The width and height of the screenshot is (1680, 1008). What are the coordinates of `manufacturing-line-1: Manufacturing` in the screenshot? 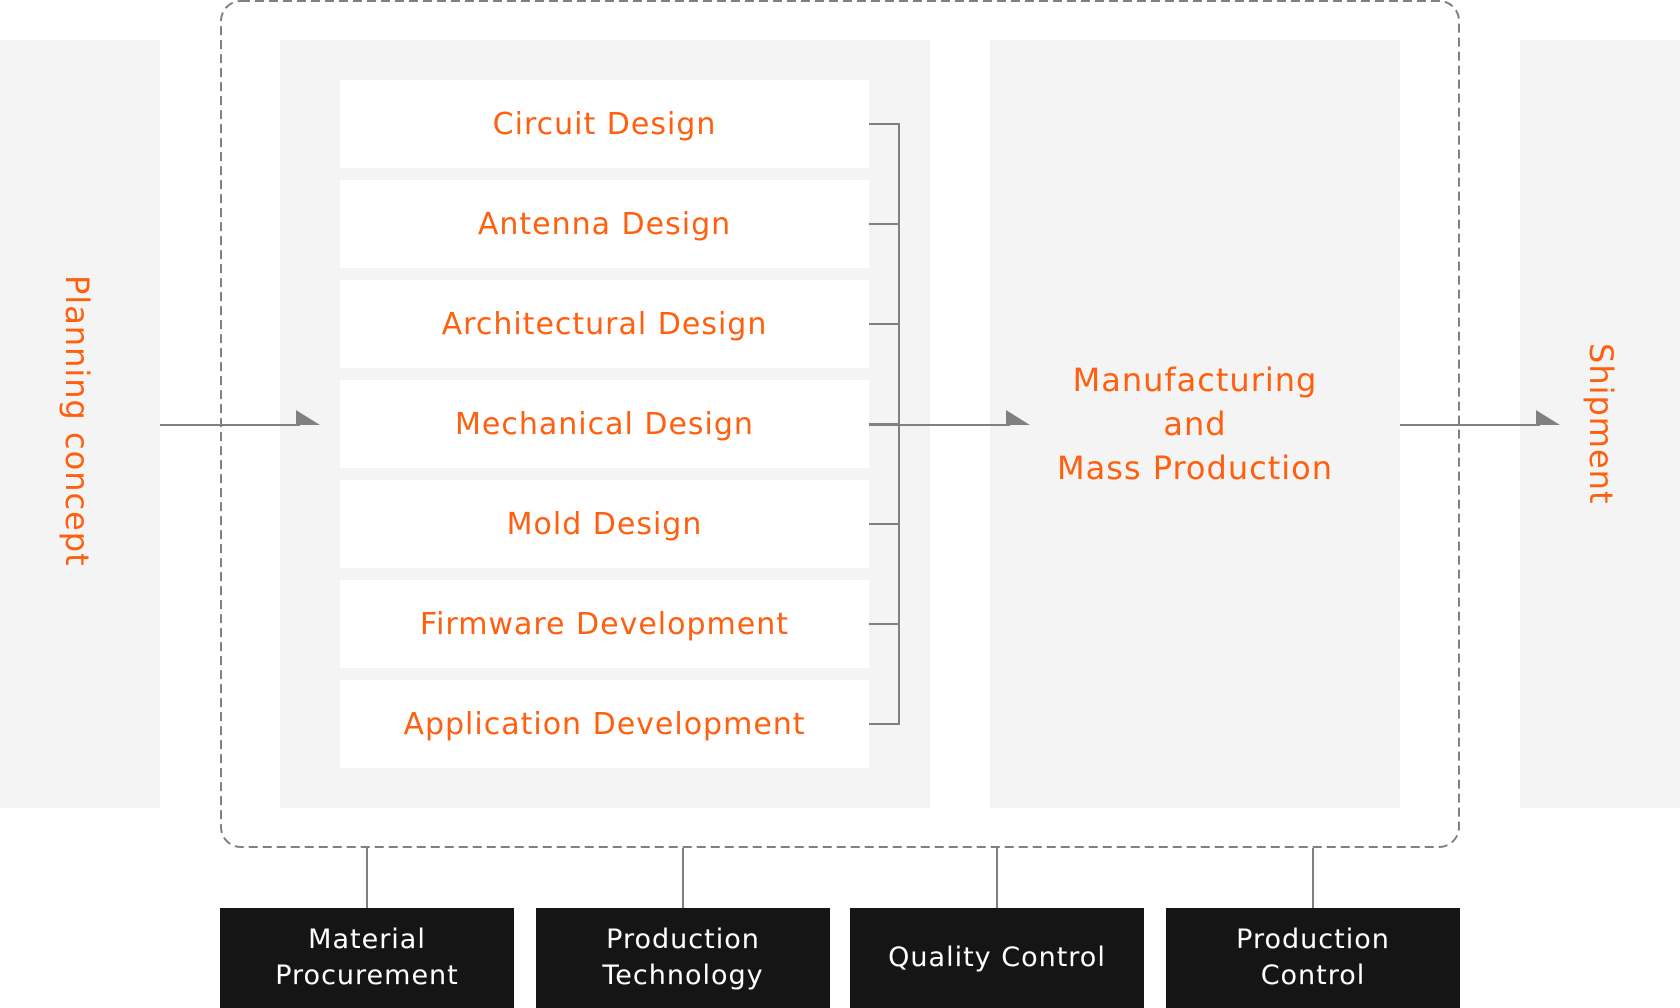 It's located at (1195, 380).